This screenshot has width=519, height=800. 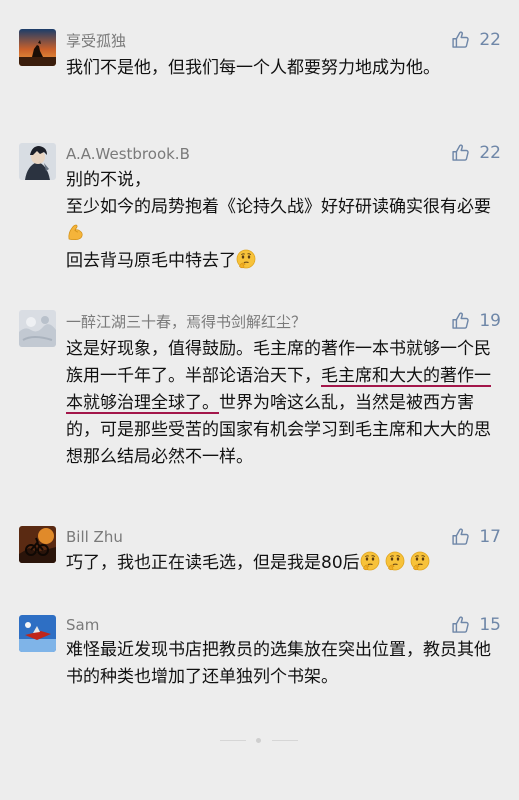 I want to click on end-dot, so click(x=258, y=740).